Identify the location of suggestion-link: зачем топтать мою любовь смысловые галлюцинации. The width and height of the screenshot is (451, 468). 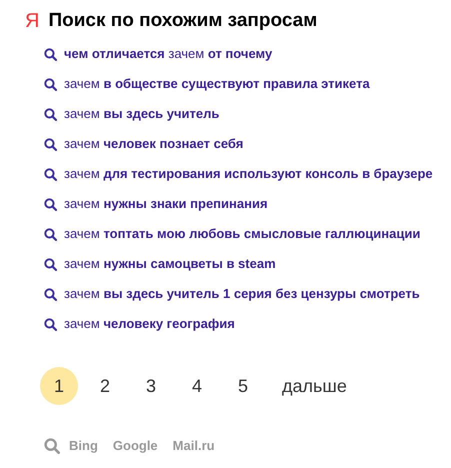
(242, 234).